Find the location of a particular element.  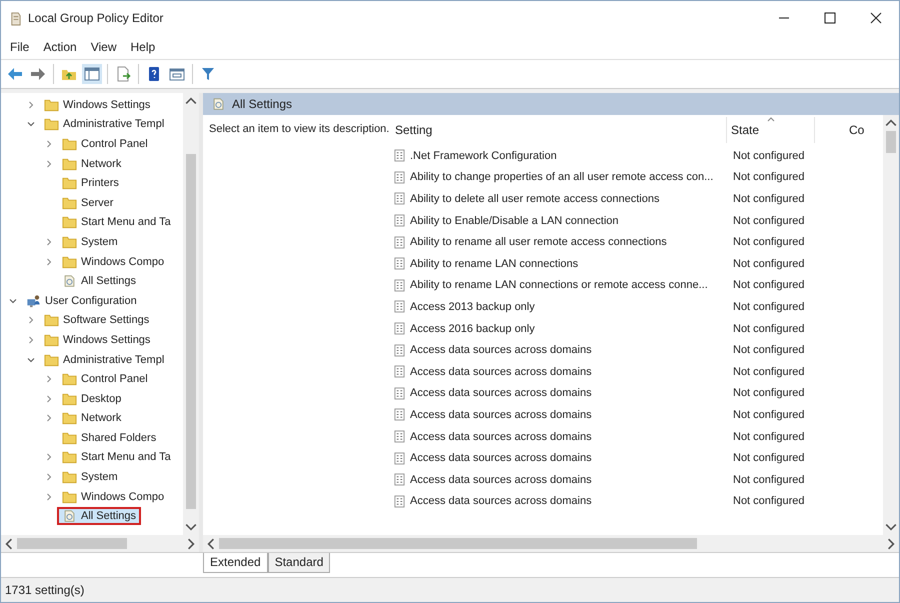

column-header: State is located at coordinates (771, 130).